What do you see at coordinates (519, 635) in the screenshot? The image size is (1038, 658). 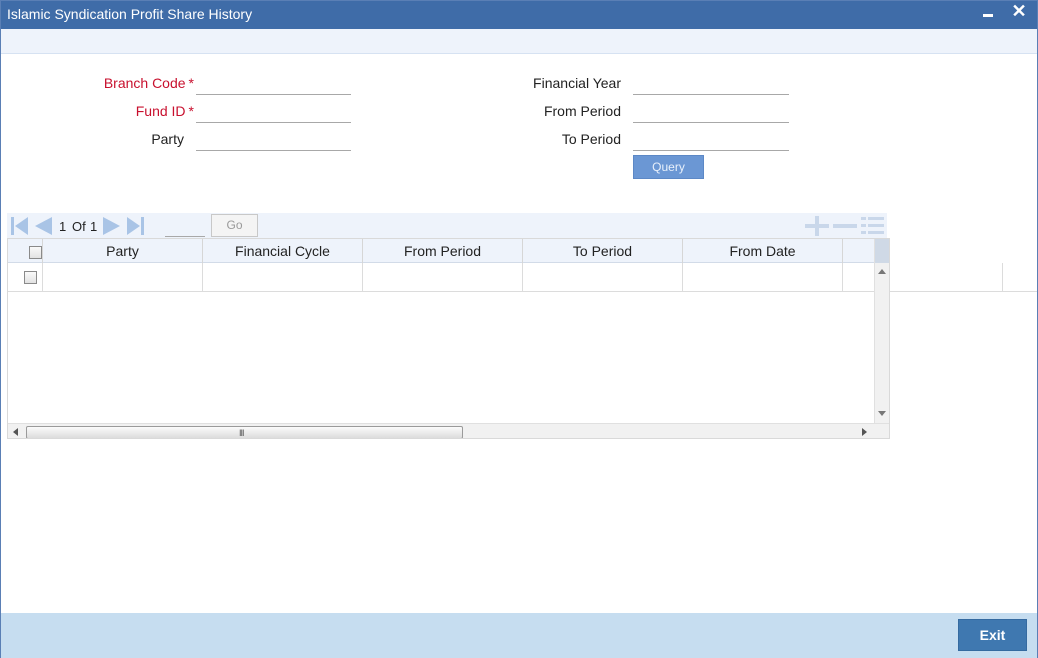 I see `footer-bar: Exit` at bounding box center [519, 635].